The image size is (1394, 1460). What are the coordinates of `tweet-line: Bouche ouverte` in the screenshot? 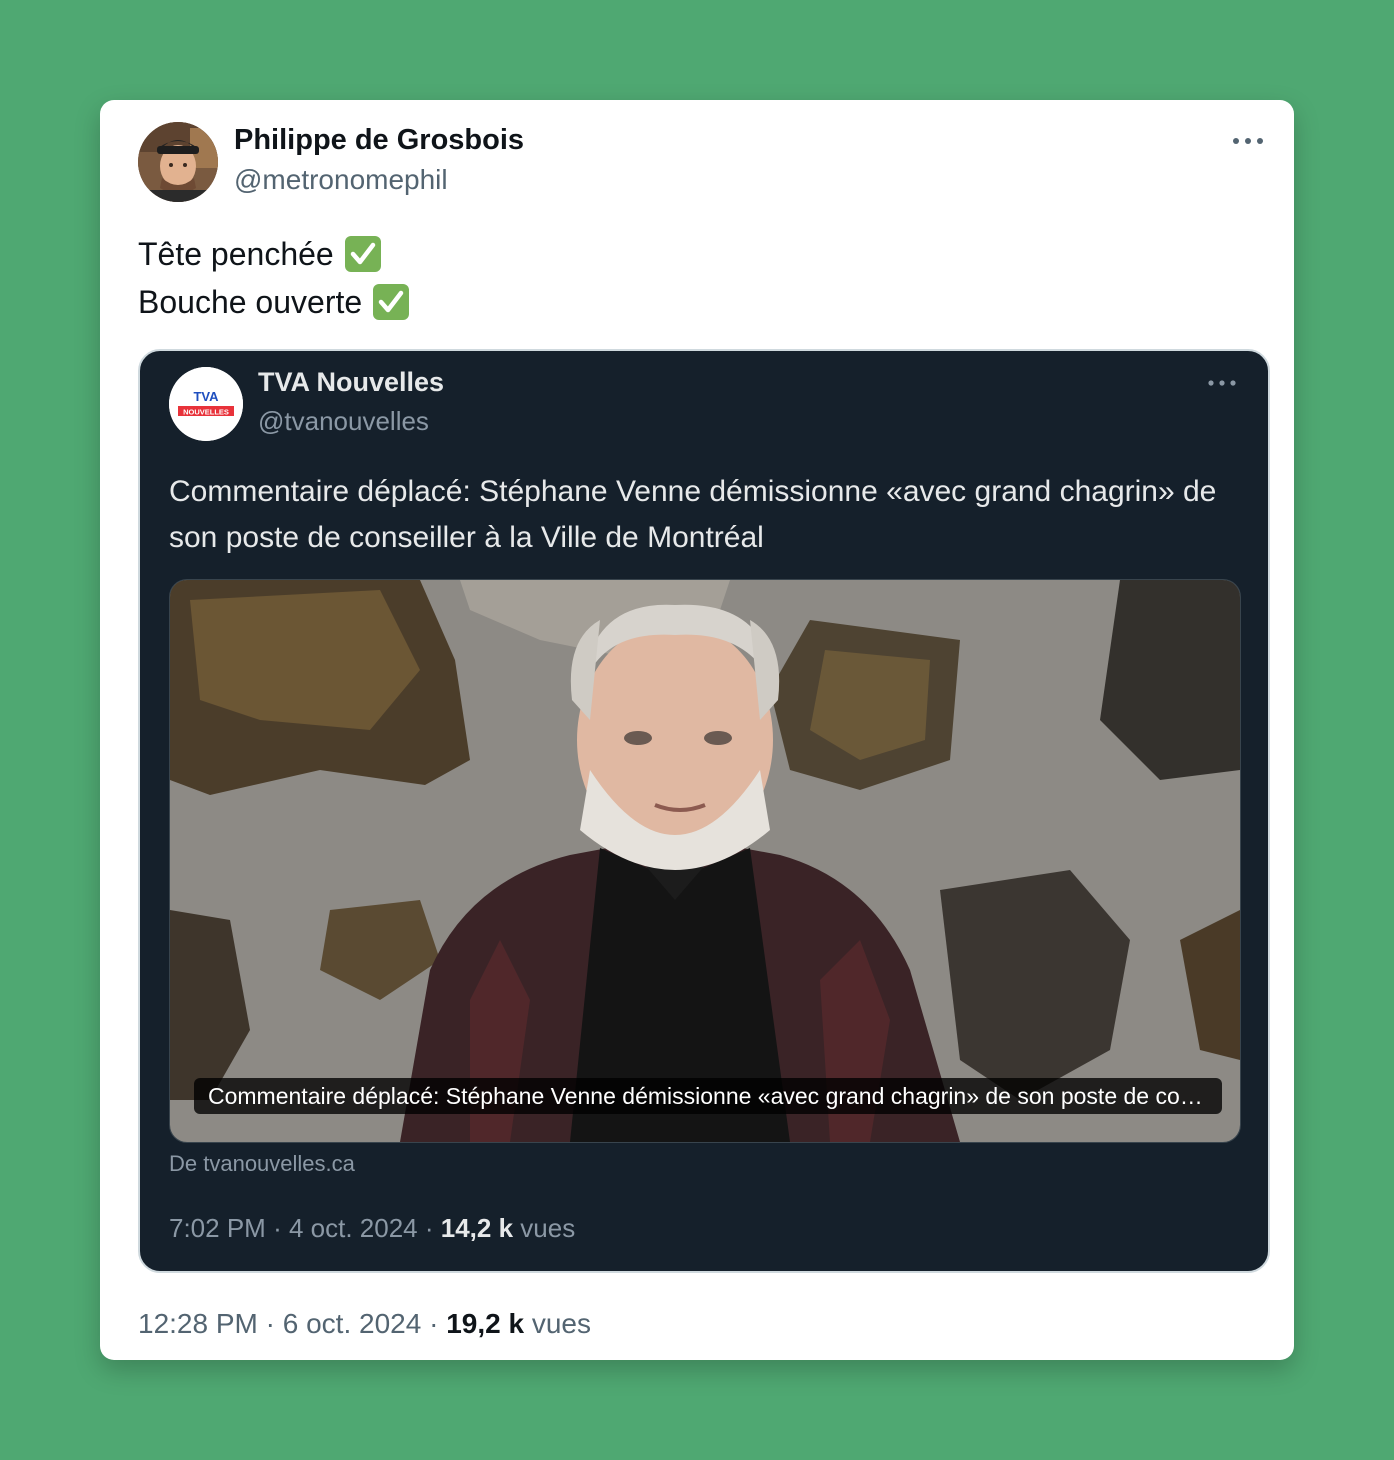 It's located at (274, 302).